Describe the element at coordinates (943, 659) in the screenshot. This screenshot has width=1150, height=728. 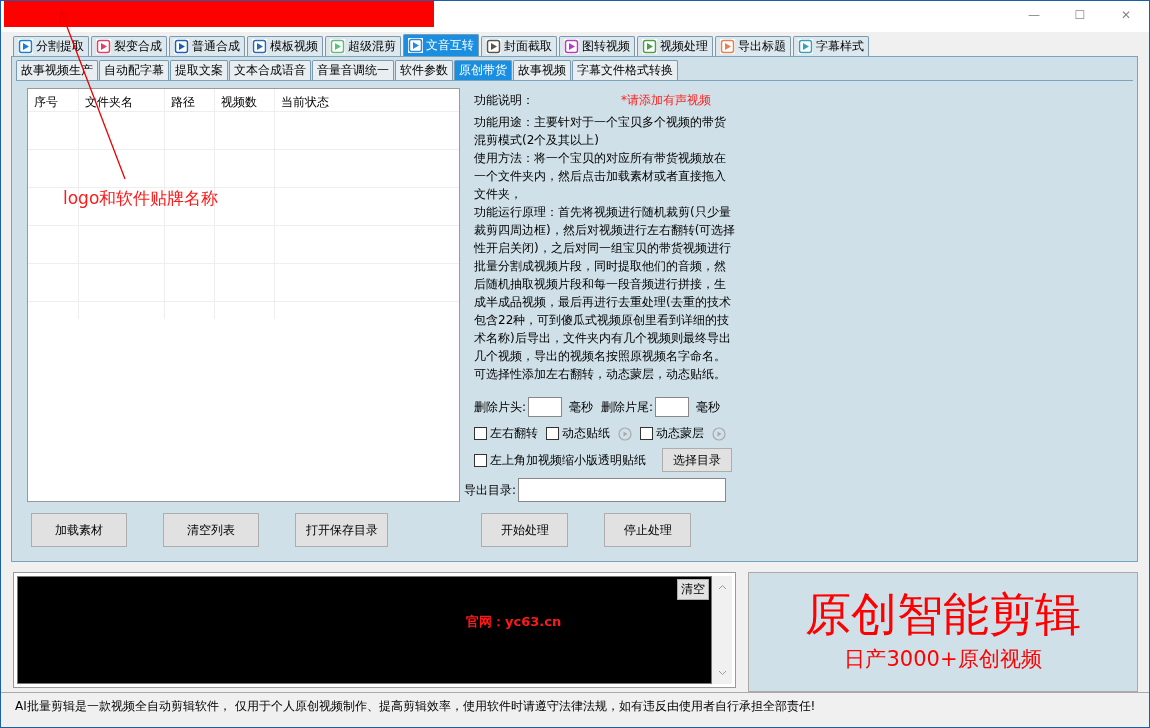
I see `promo-subtitle: 日产3000+原创视频` at that location.